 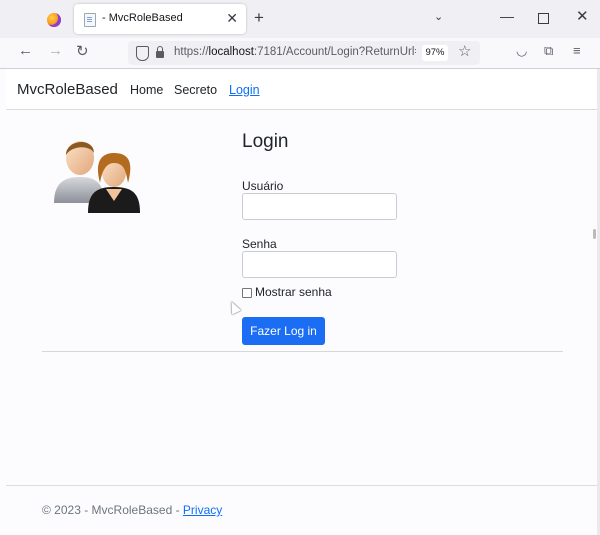 I want to click on show-password-checkbox, so click(x=247, y=293).